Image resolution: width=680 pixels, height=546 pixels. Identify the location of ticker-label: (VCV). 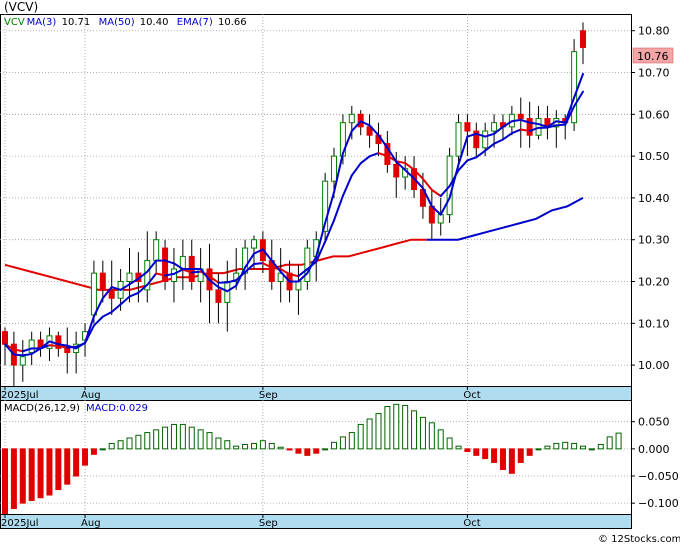
(21, 7).